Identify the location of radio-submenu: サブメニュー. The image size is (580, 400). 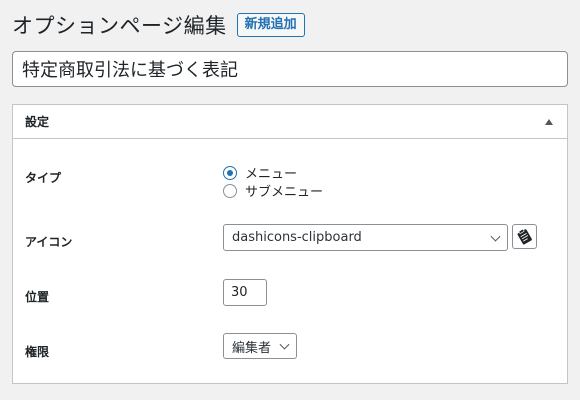
(273, 190).